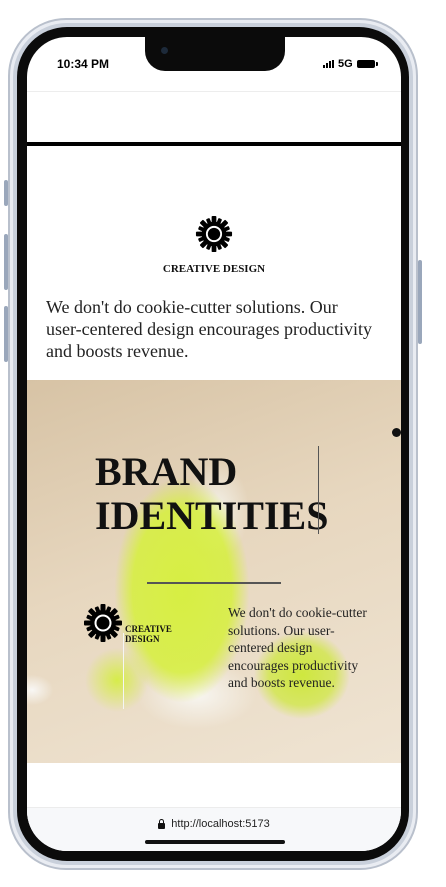  I want to click on hero-feature-label: CREATIVE DESIGN, so click(160, 634).